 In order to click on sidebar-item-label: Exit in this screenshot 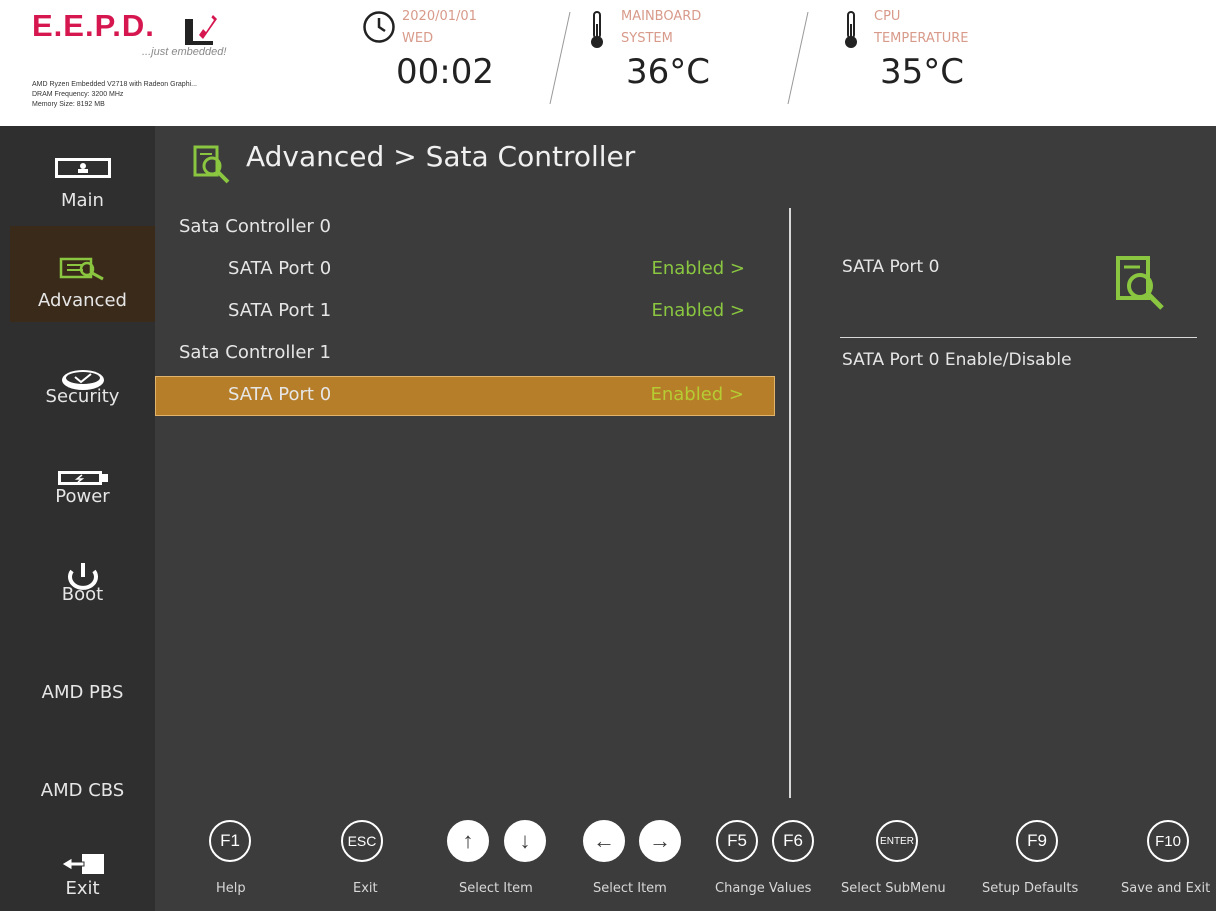, I will do `click(82, 888)`.